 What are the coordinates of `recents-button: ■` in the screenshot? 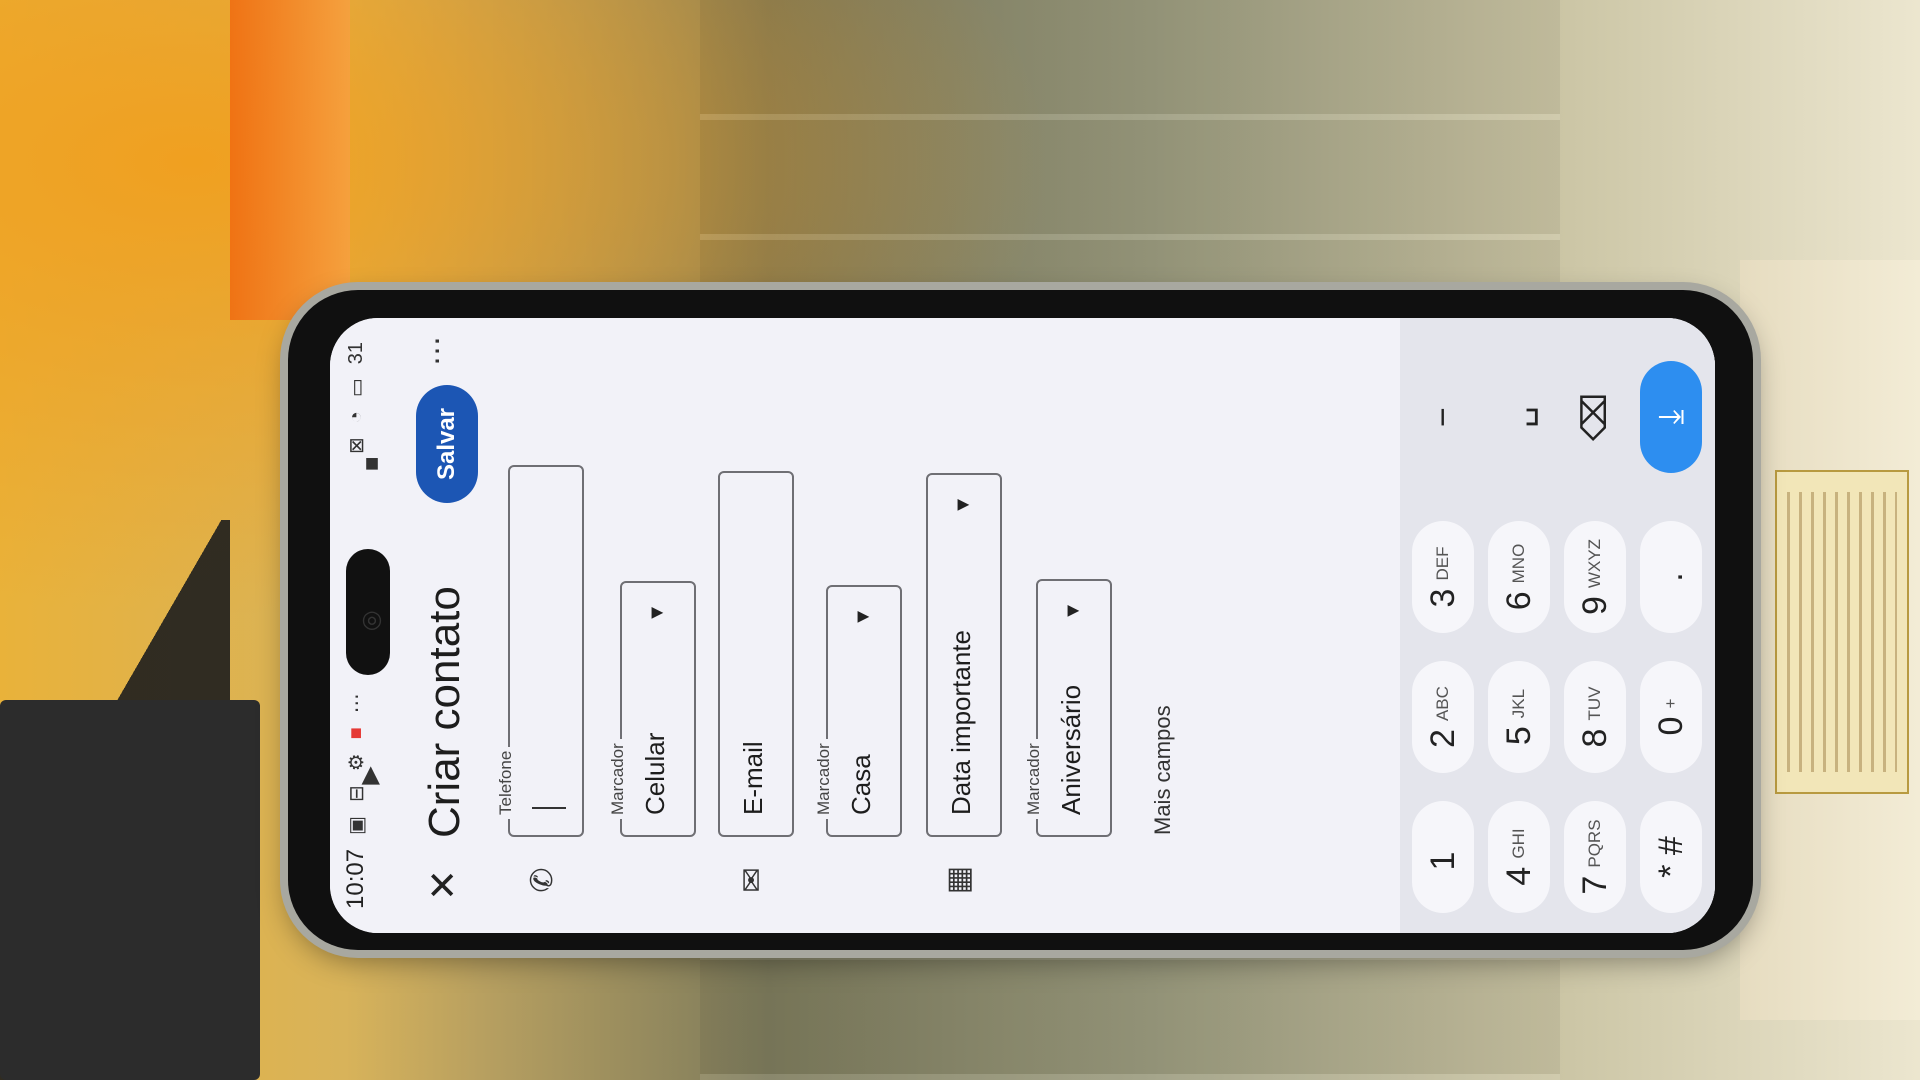 It's located at (372, 464).